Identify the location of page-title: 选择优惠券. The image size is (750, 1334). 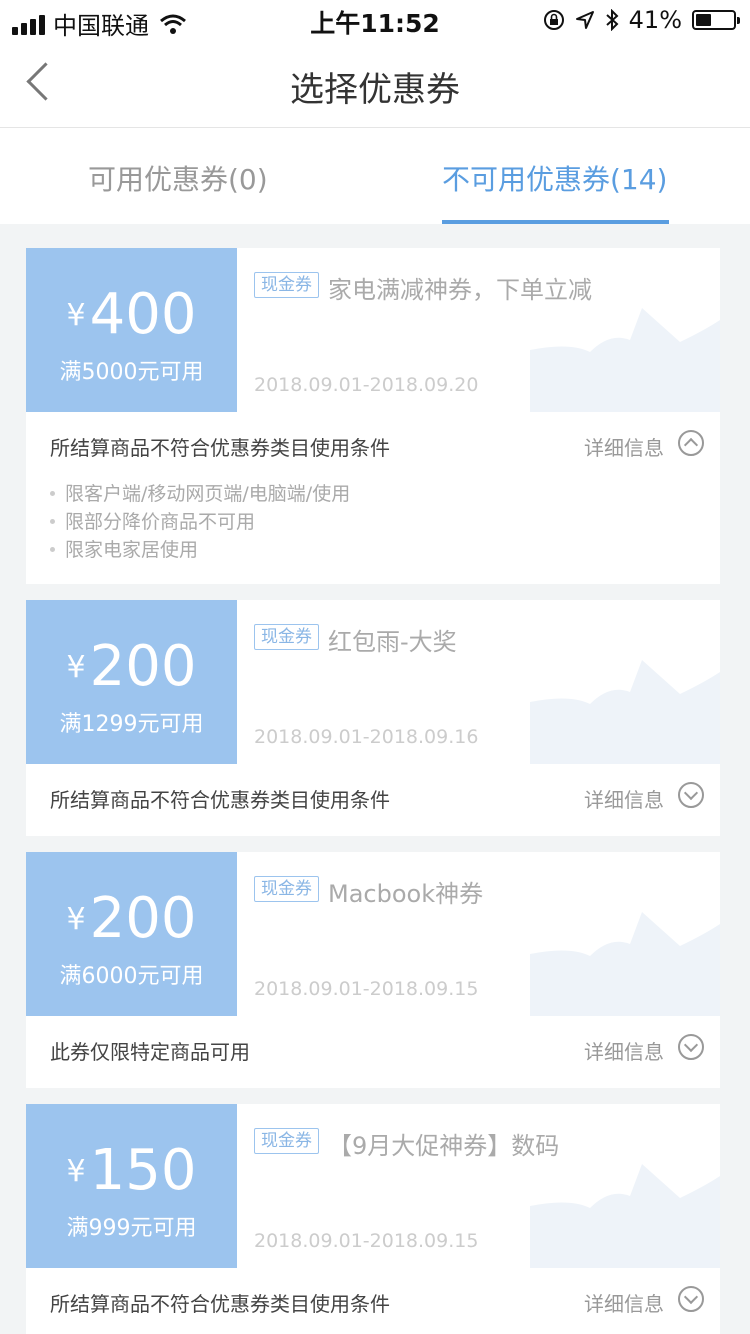
(375, 90).